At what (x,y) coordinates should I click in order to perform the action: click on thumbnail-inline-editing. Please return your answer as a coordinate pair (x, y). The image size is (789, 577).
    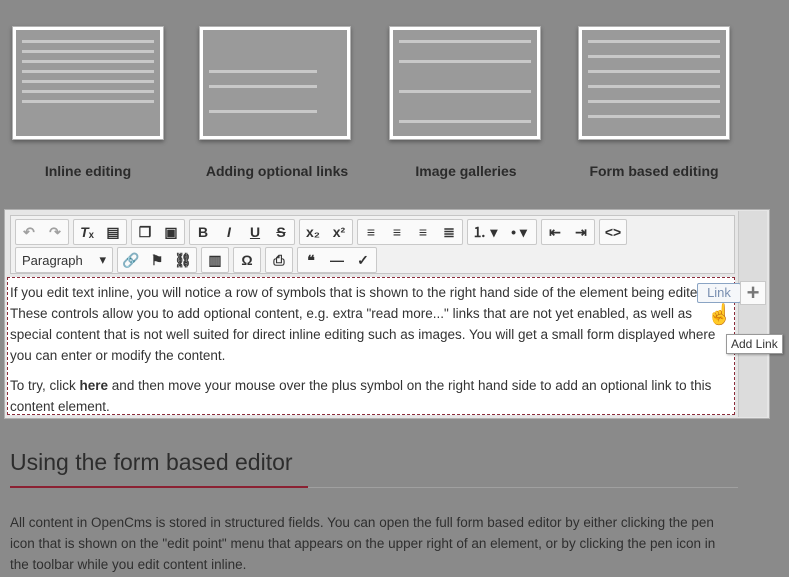
    Looking at the image, I should click on (88, 83).